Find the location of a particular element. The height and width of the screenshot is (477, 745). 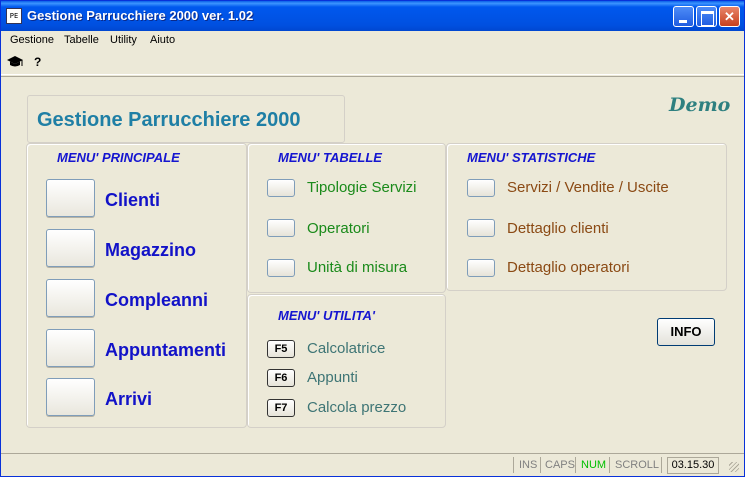

main-menu-title: MENU' PRINCIPALE is located at coordinates (118, 157).